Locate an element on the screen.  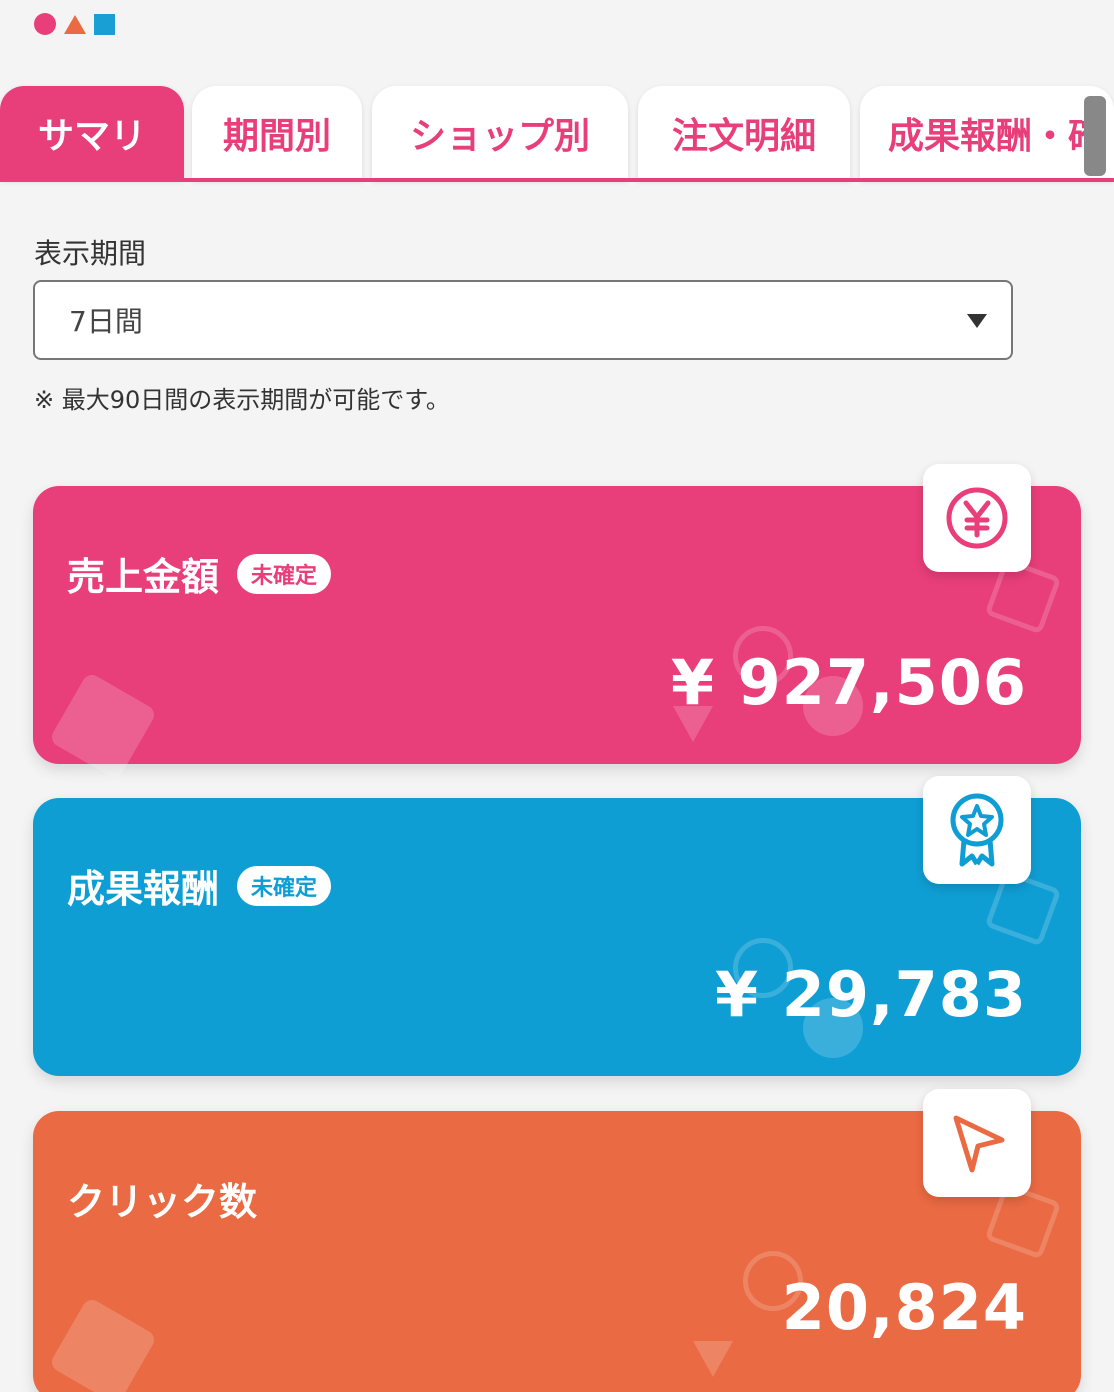
period-label: 表示期間 is located at coordinates (90, 253).